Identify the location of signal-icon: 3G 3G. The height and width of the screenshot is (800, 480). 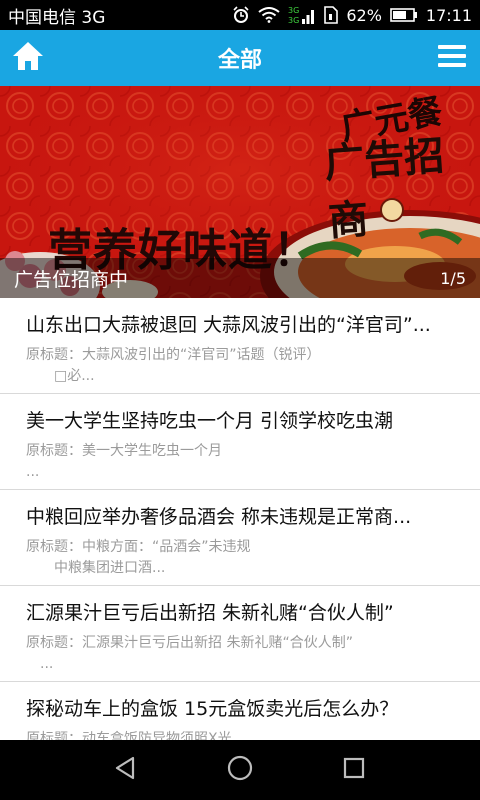
(302, 15).